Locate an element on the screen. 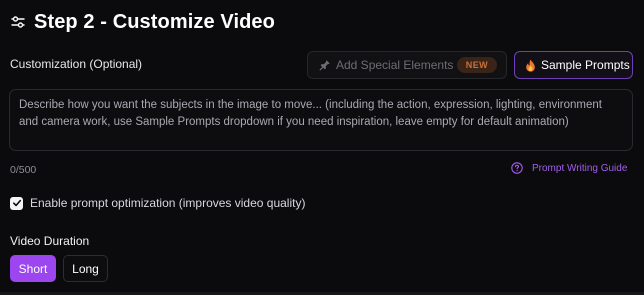  prompt-writing-guide-link: Prompt Writing Guide is located at coordinates (569, 168).